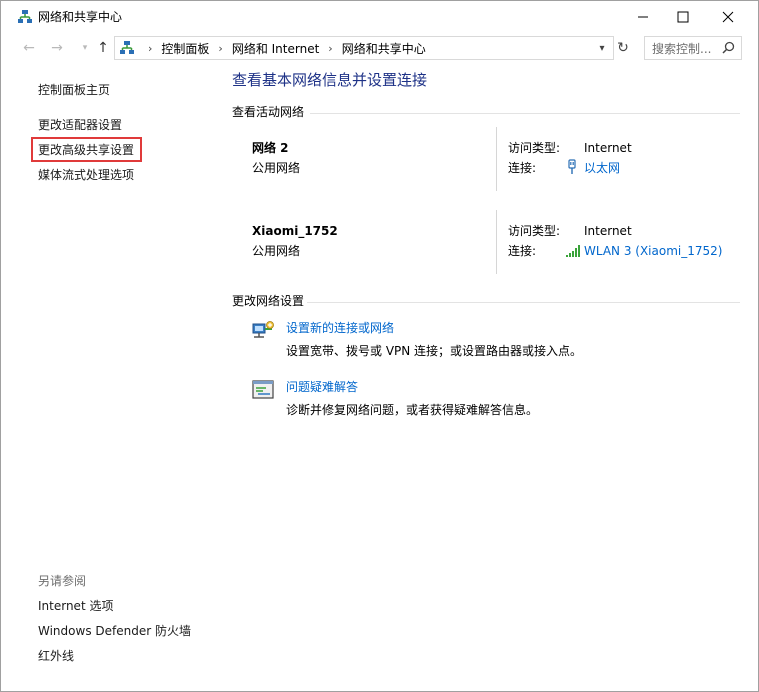 The height and width of the screenshot is (692, 759). I want to click on arrow-left-icon: ←, so click(29, 48).